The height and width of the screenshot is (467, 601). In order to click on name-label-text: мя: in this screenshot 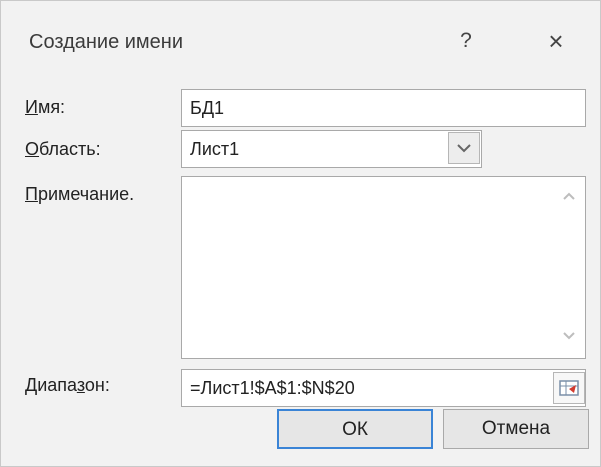, I will do `click(51, 107)`.